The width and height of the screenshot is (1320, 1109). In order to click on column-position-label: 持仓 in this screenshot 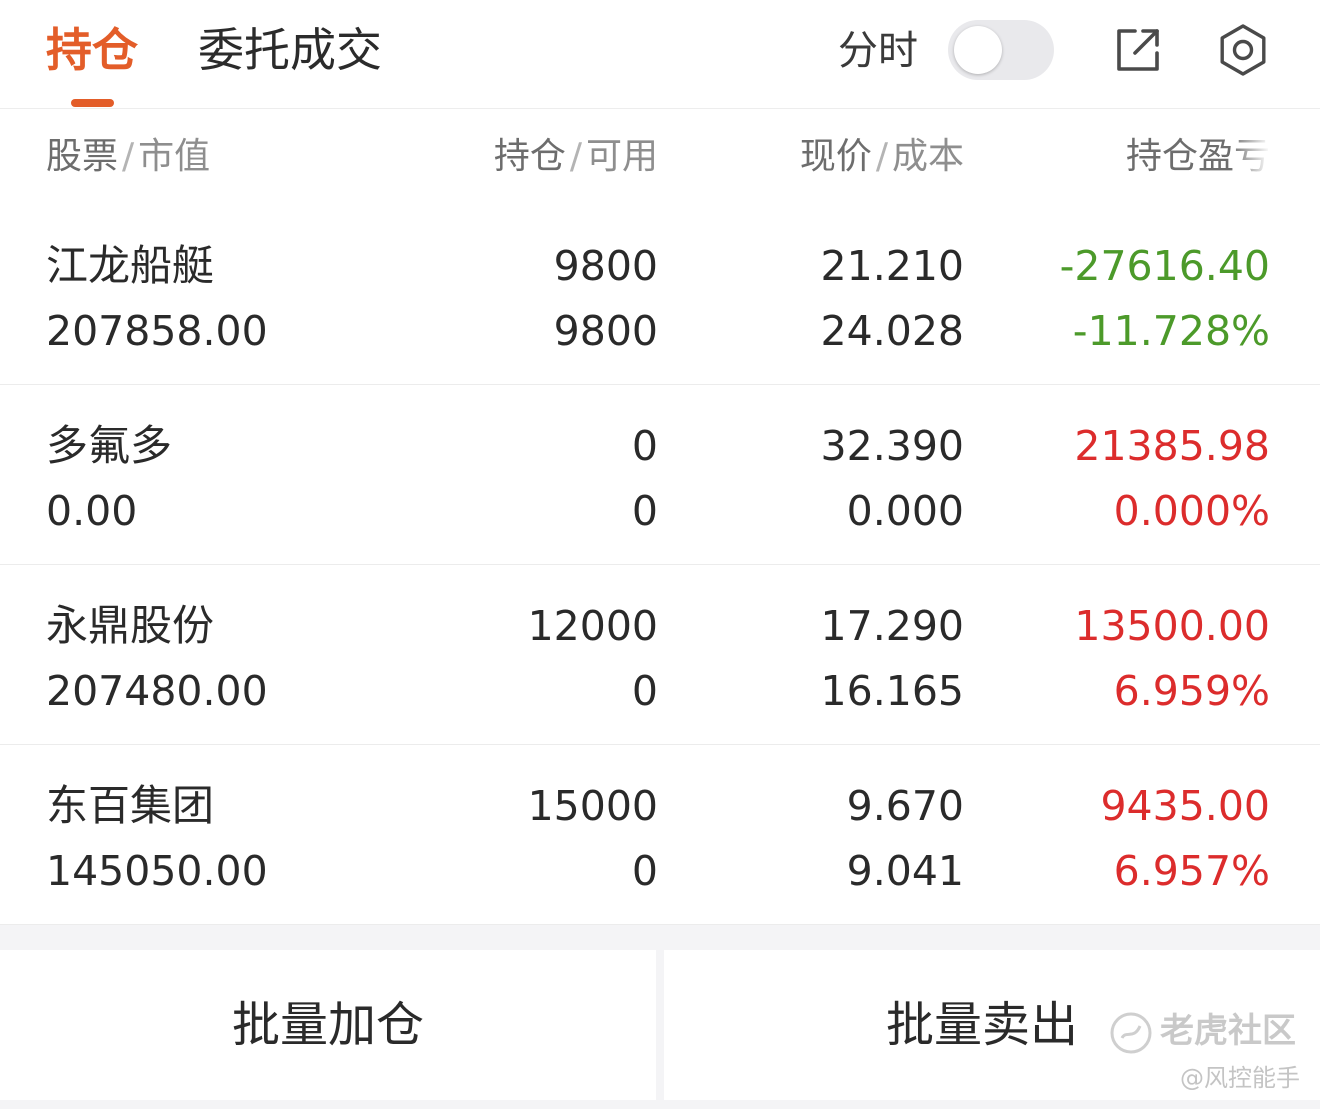, I will do `click(529, 156)`.